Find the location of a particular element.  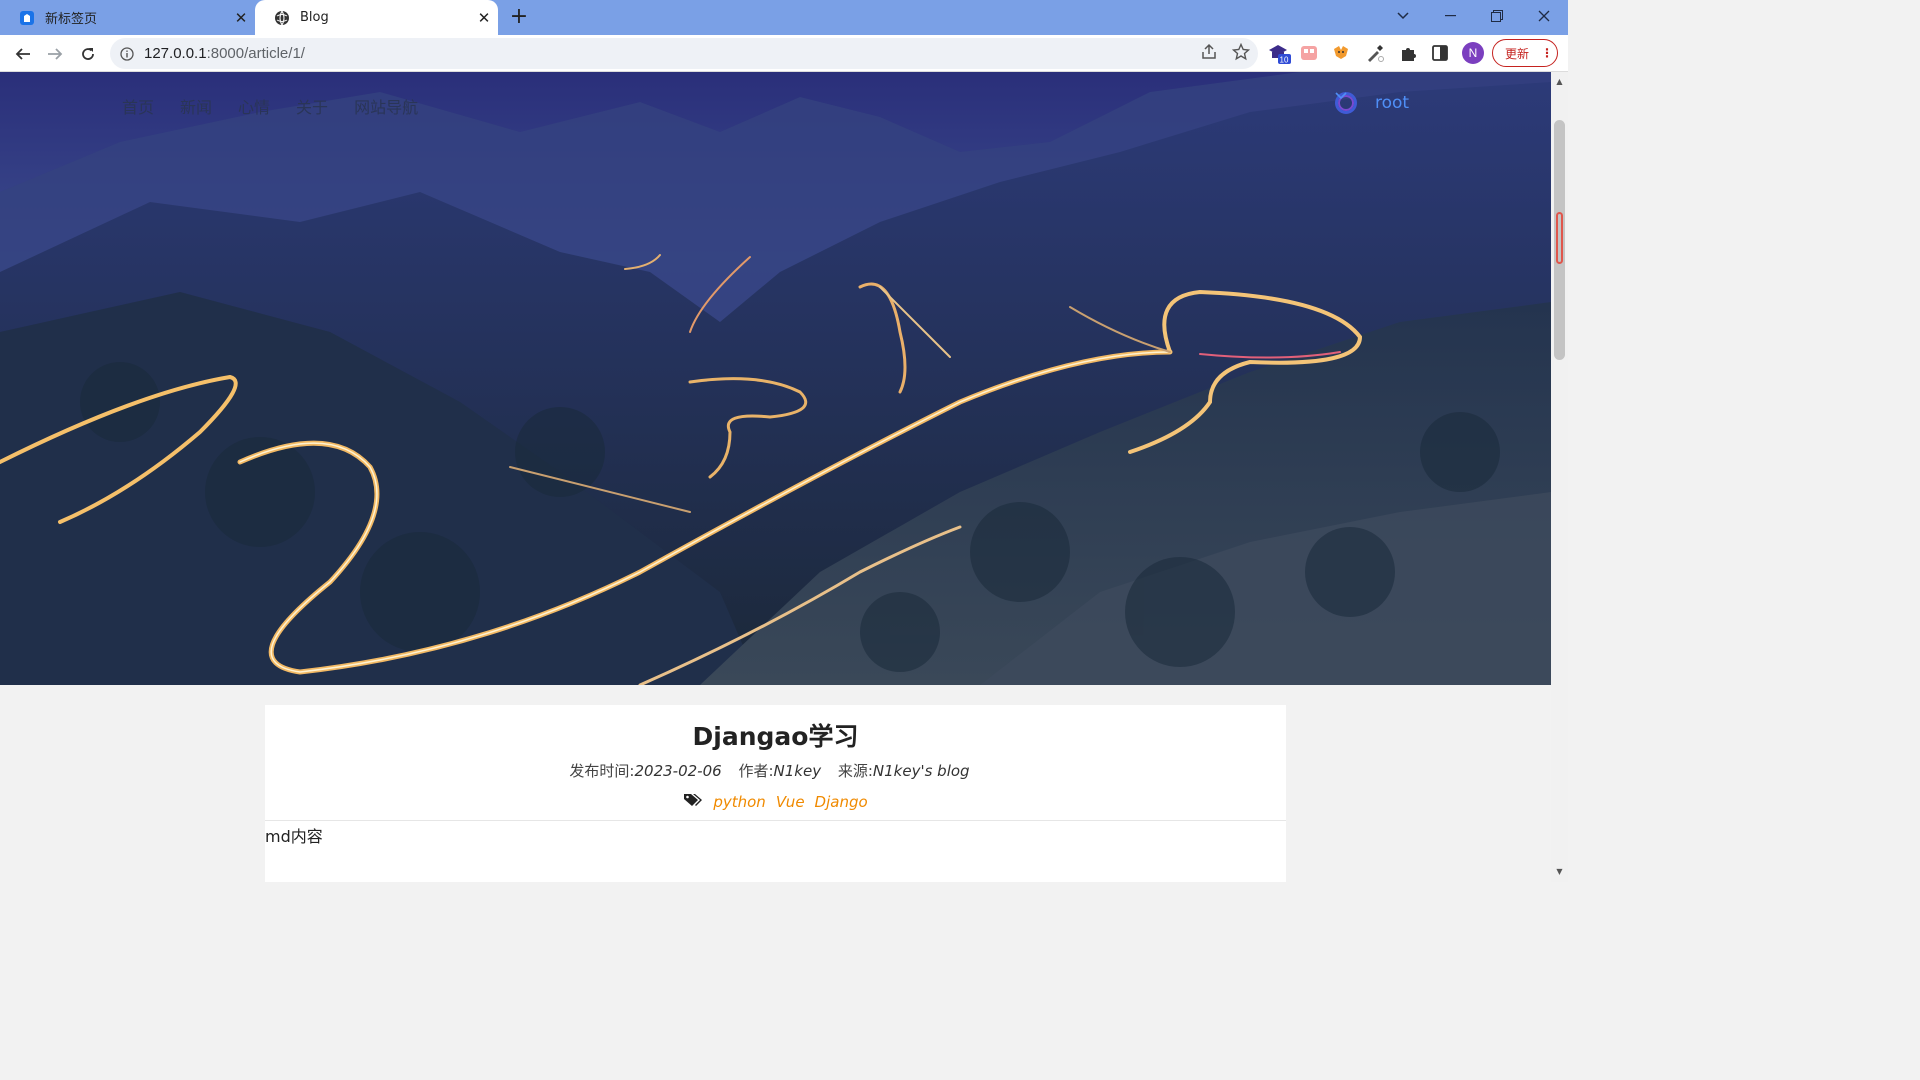

side-panel-icon is located at coordinates (1440, 53).